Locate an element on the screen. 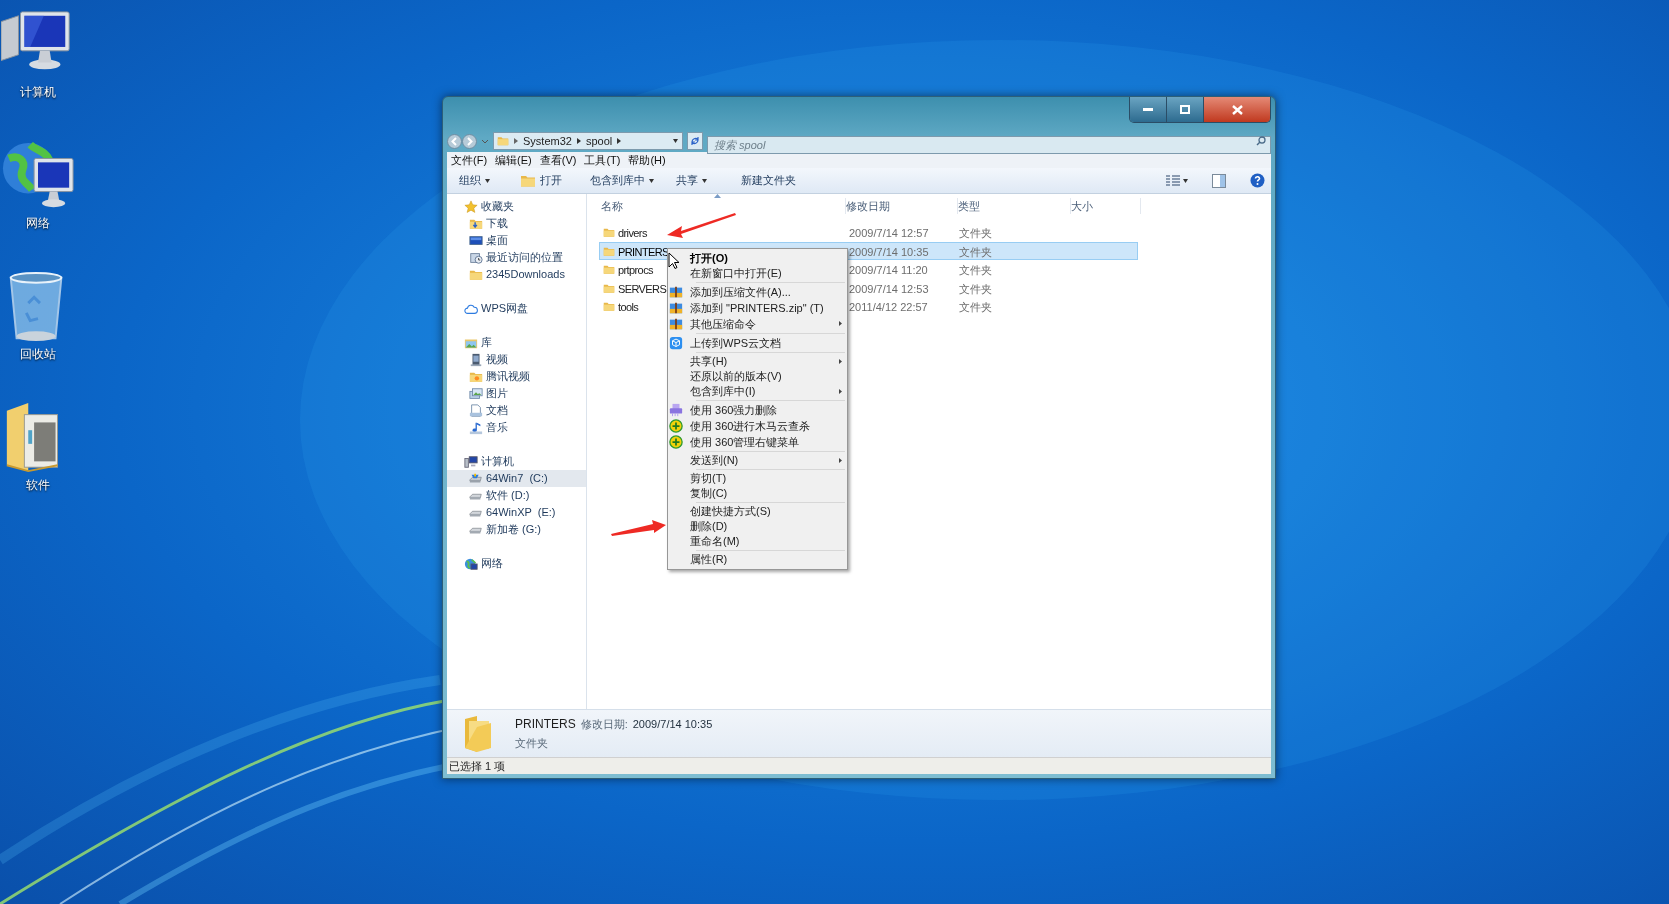  minimize-button is located at coordinates (1148, 109).